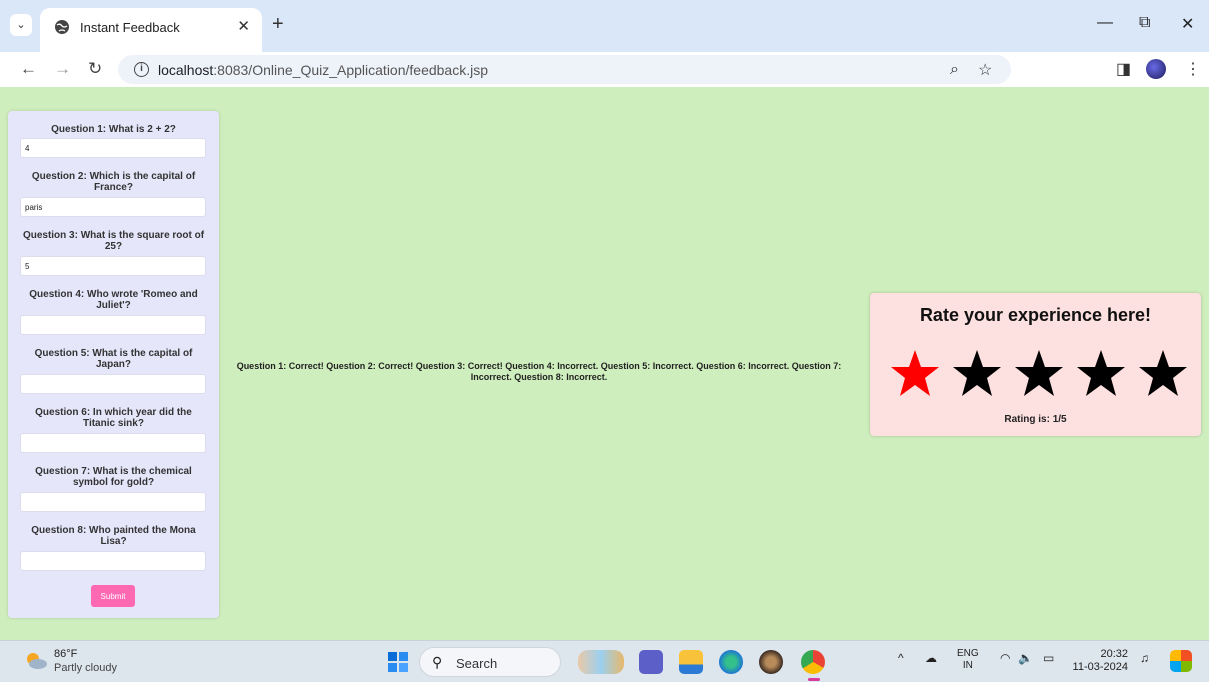  Describe the element at coordinates (1101, 373) in the screenshot. I see `star-4-icon` at that location.